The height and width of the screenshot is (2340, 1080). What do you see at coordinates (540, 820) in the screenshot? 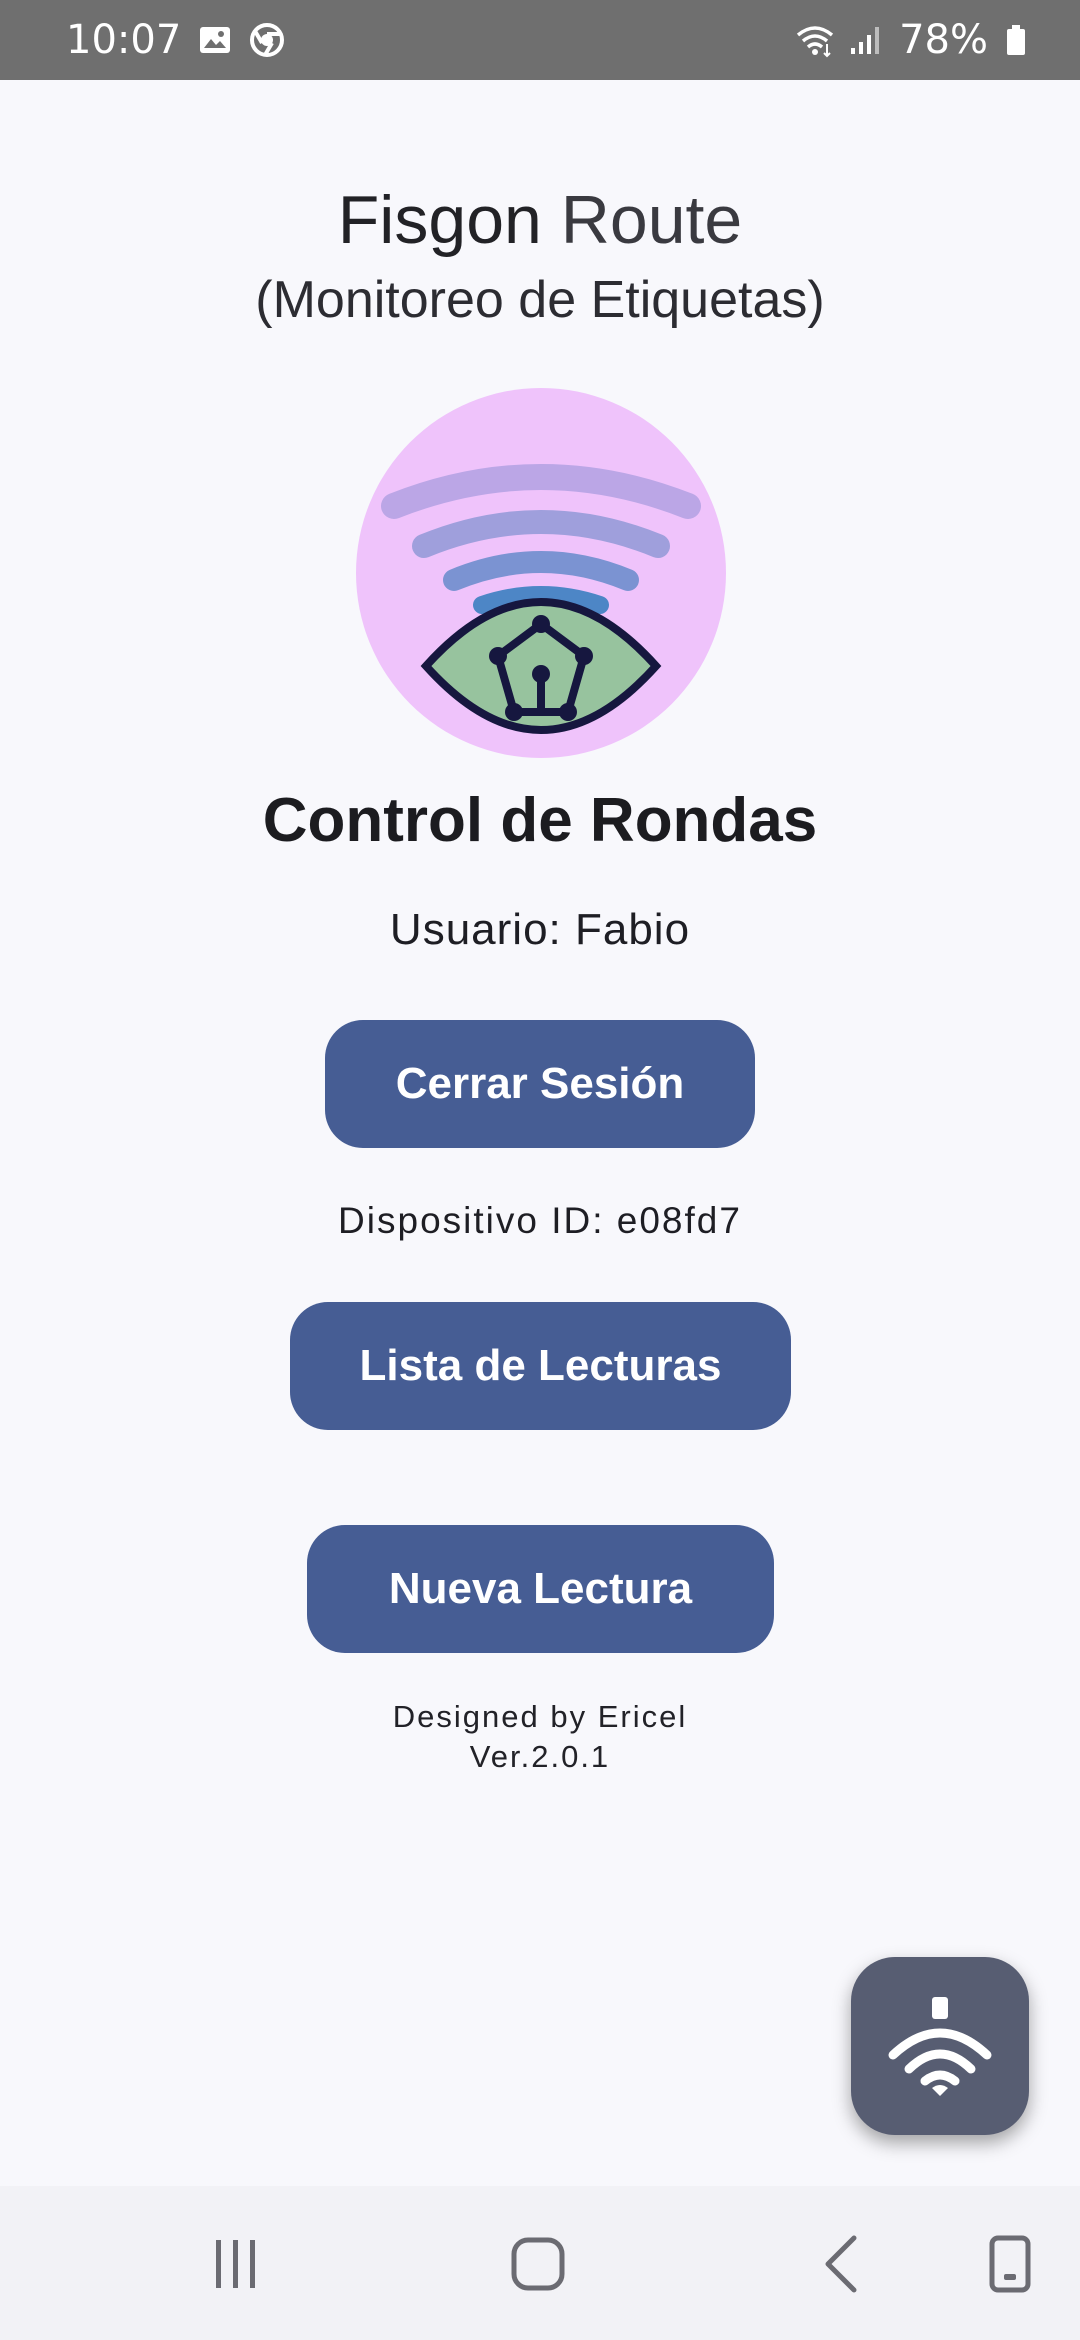
I see `screen-heading: Control de Rondas` at bounding box center [540, 820].